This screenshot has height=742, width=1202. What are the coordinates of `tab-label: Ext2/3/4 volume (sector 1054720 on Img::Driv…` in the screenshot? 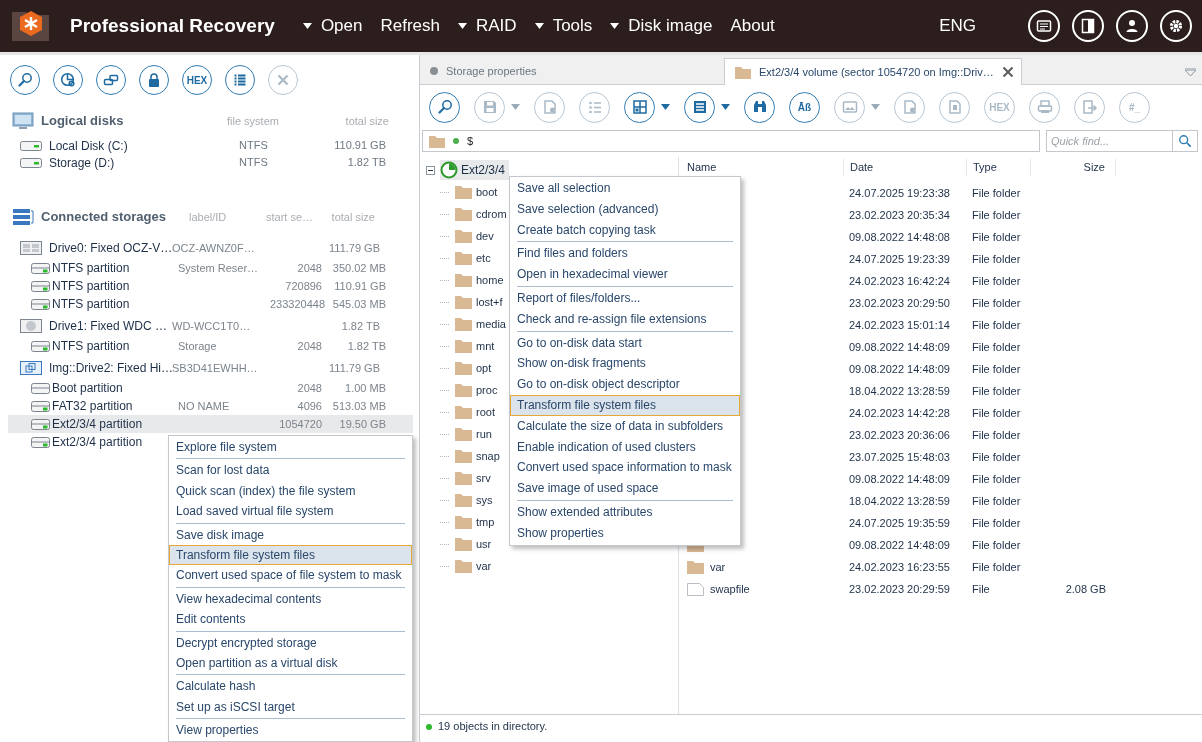 It's located at (876, 72).